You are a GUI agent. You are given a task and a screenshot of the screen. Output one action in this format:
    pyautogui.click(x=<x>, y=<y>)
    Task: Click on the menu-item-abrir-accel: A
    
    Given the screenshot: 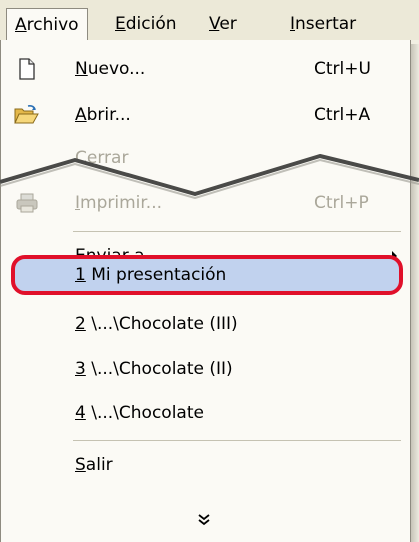 What is the action you would take?
    pyautogui.click(x=81, y=115)
    